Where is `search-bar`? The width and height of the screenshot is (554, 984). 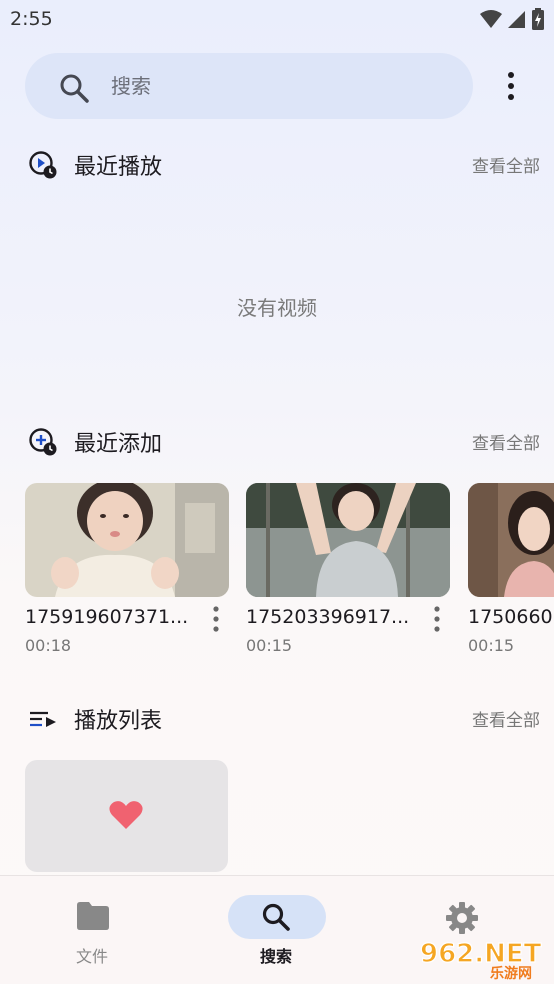 search-bar is located at coordinates (249, 86).